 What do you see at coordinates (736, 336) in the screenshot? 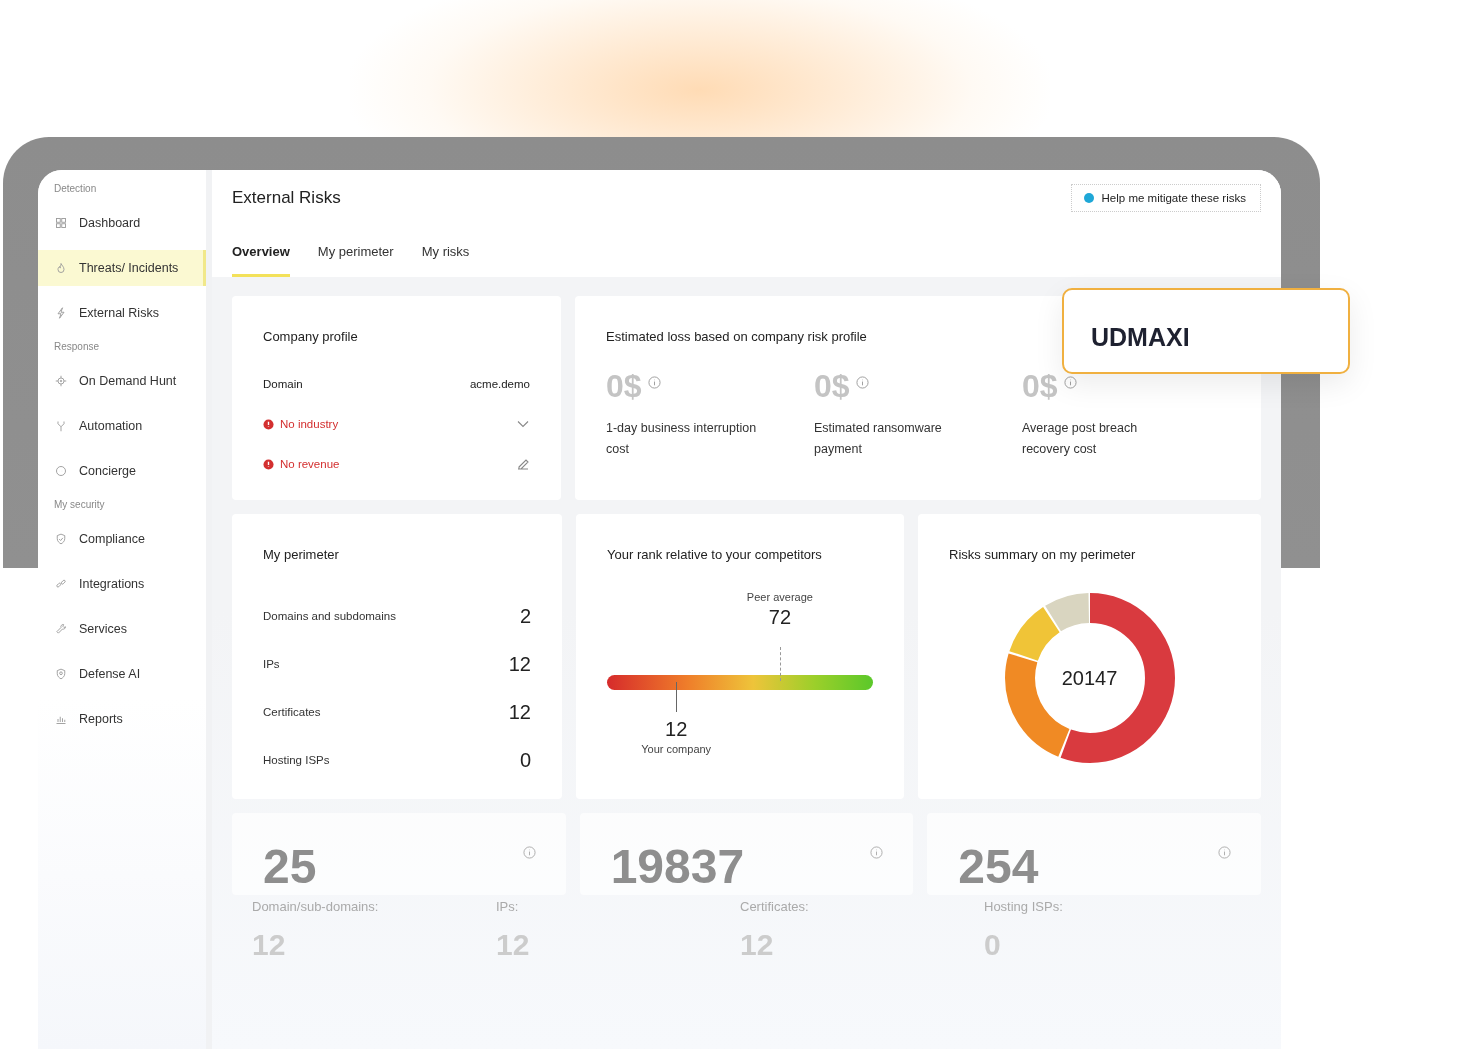
I see `card-title: Estimated loss based on company risk profile` at bounding box center [736, 336].